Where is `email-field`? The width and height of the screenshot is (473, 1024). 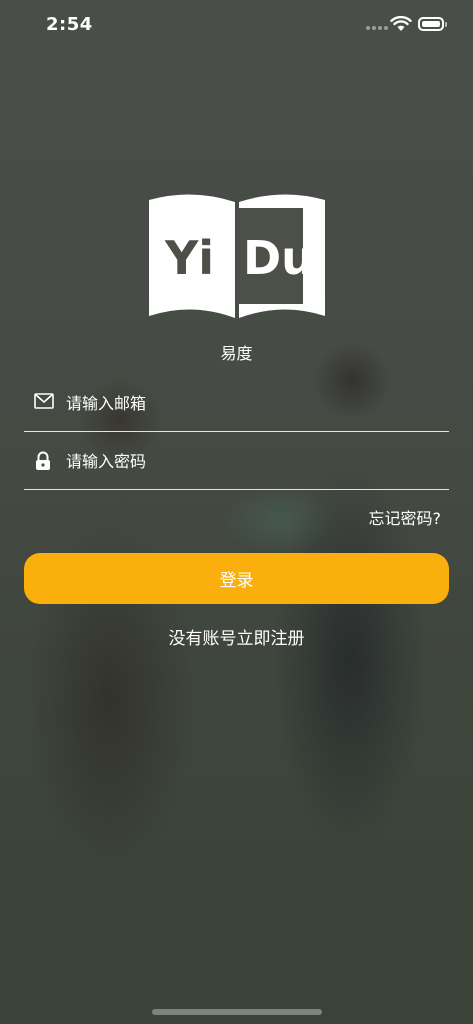
email-field is located at coordinates (236, 403).